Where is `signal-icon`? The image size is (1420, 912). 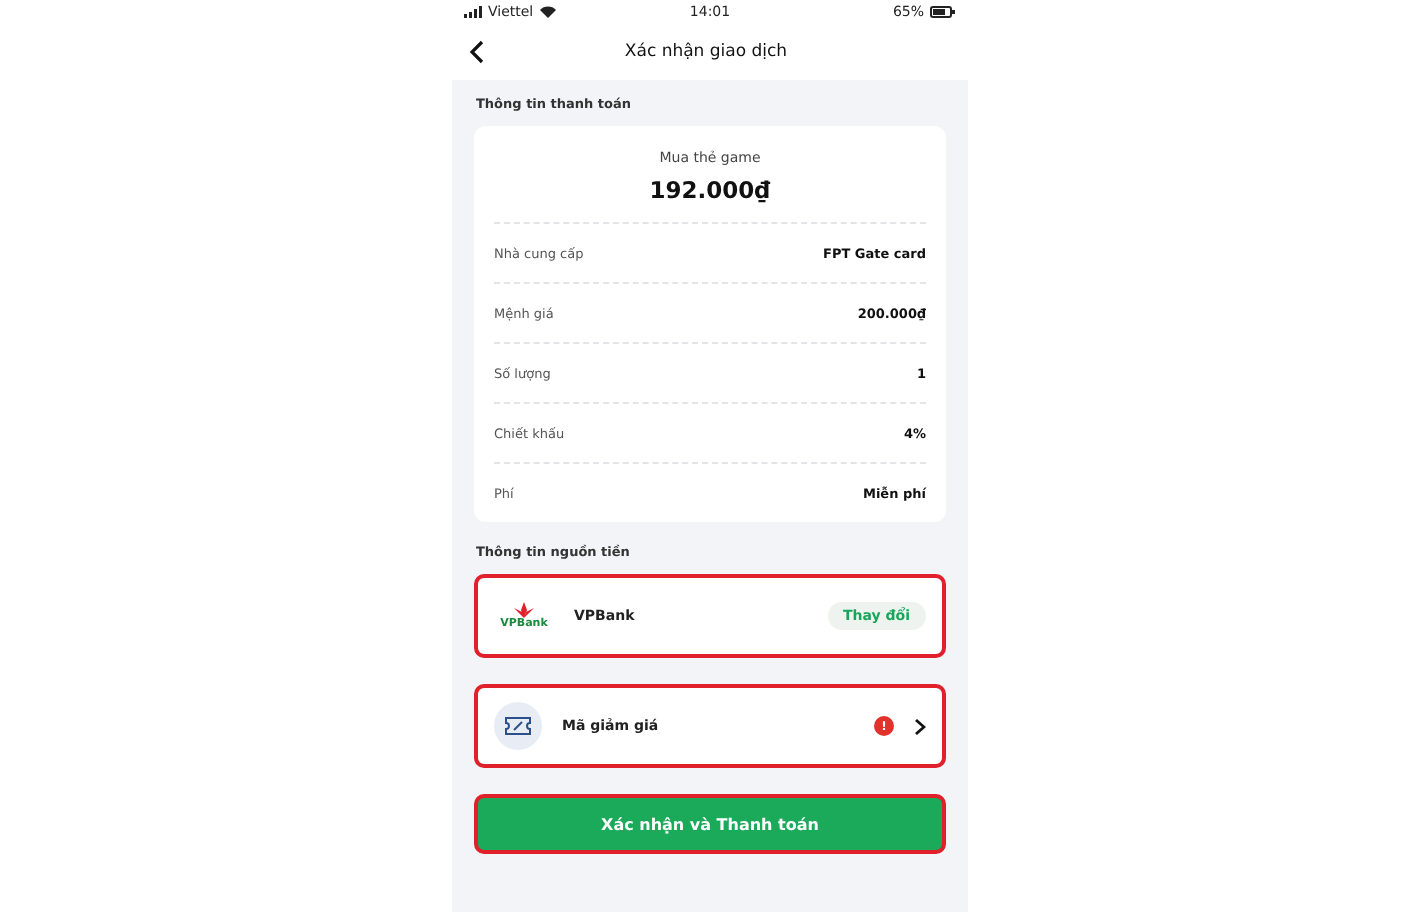 signal-icon is located at coordinates (473, 12).